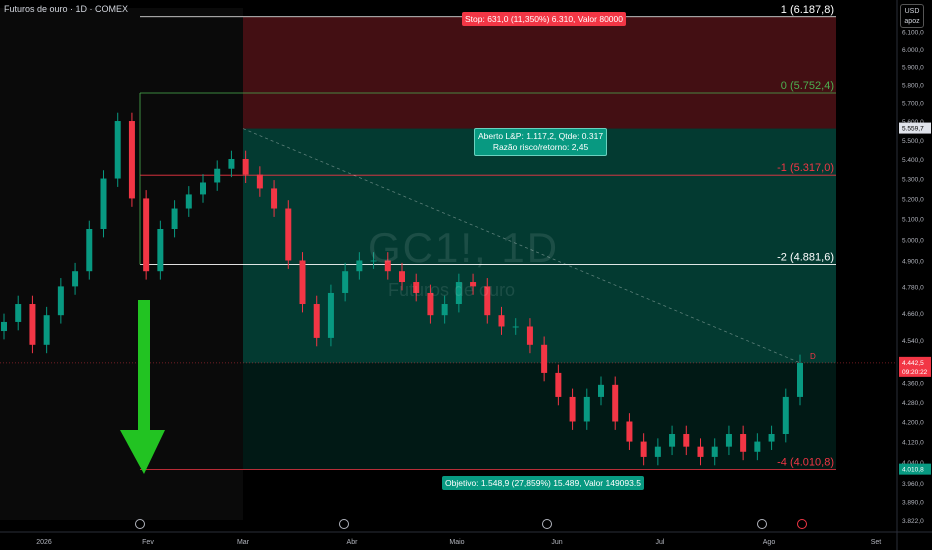  I want to click on y-tick-label: 3.960,0, so click(913, 484).